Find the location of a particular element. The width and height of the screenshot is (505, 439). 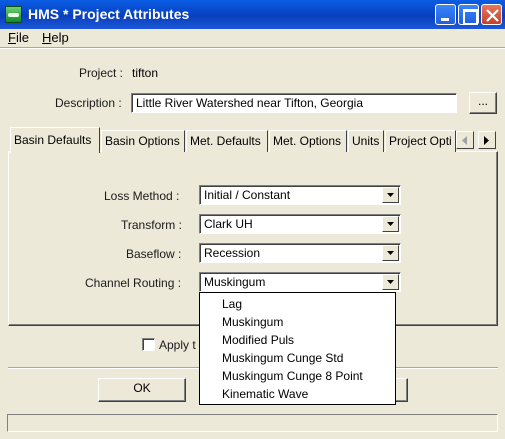

menu-help: Help is located at coordinates (55, 37).